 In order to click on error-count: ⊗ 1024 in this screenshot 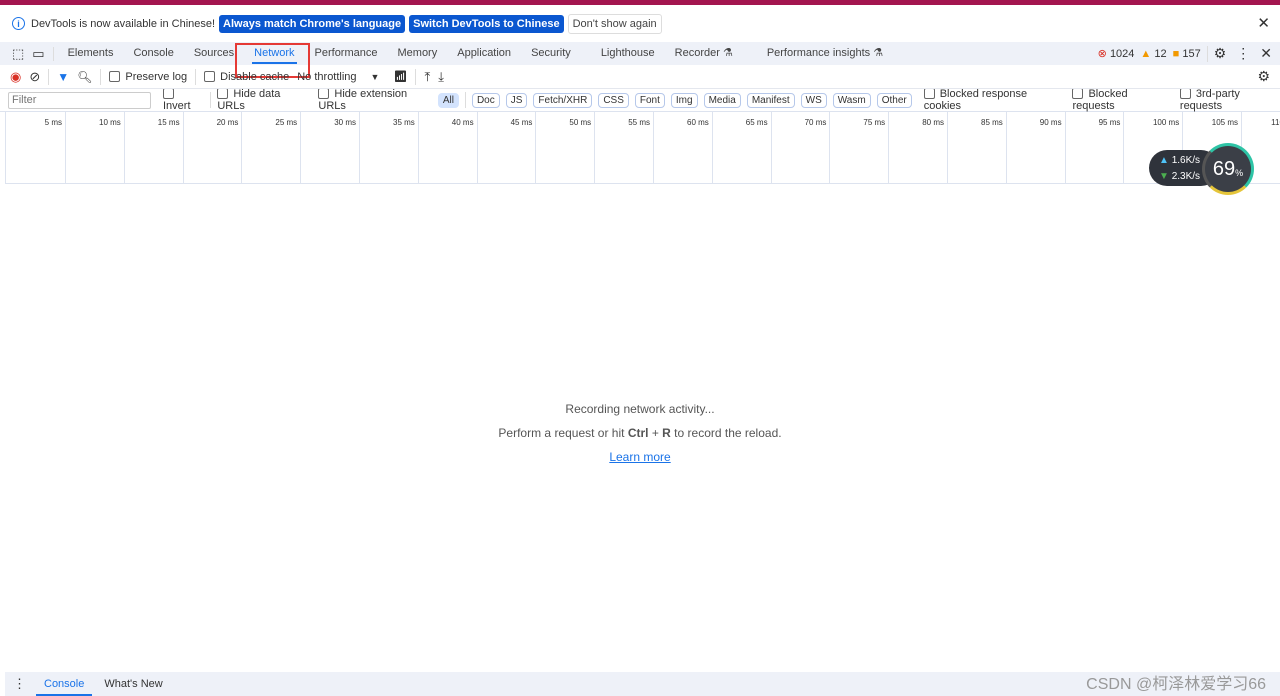, I will do `click(1116, 53)`.